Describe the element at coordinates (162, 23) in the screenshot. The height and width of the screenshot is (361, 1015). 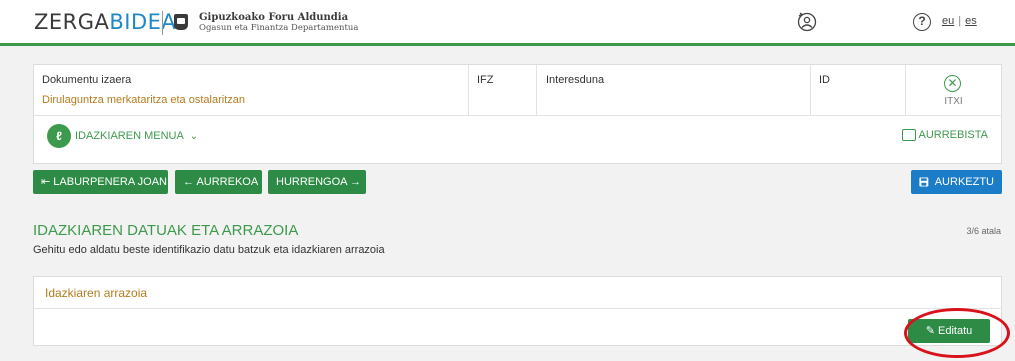
I see `logo-separator` at that location.